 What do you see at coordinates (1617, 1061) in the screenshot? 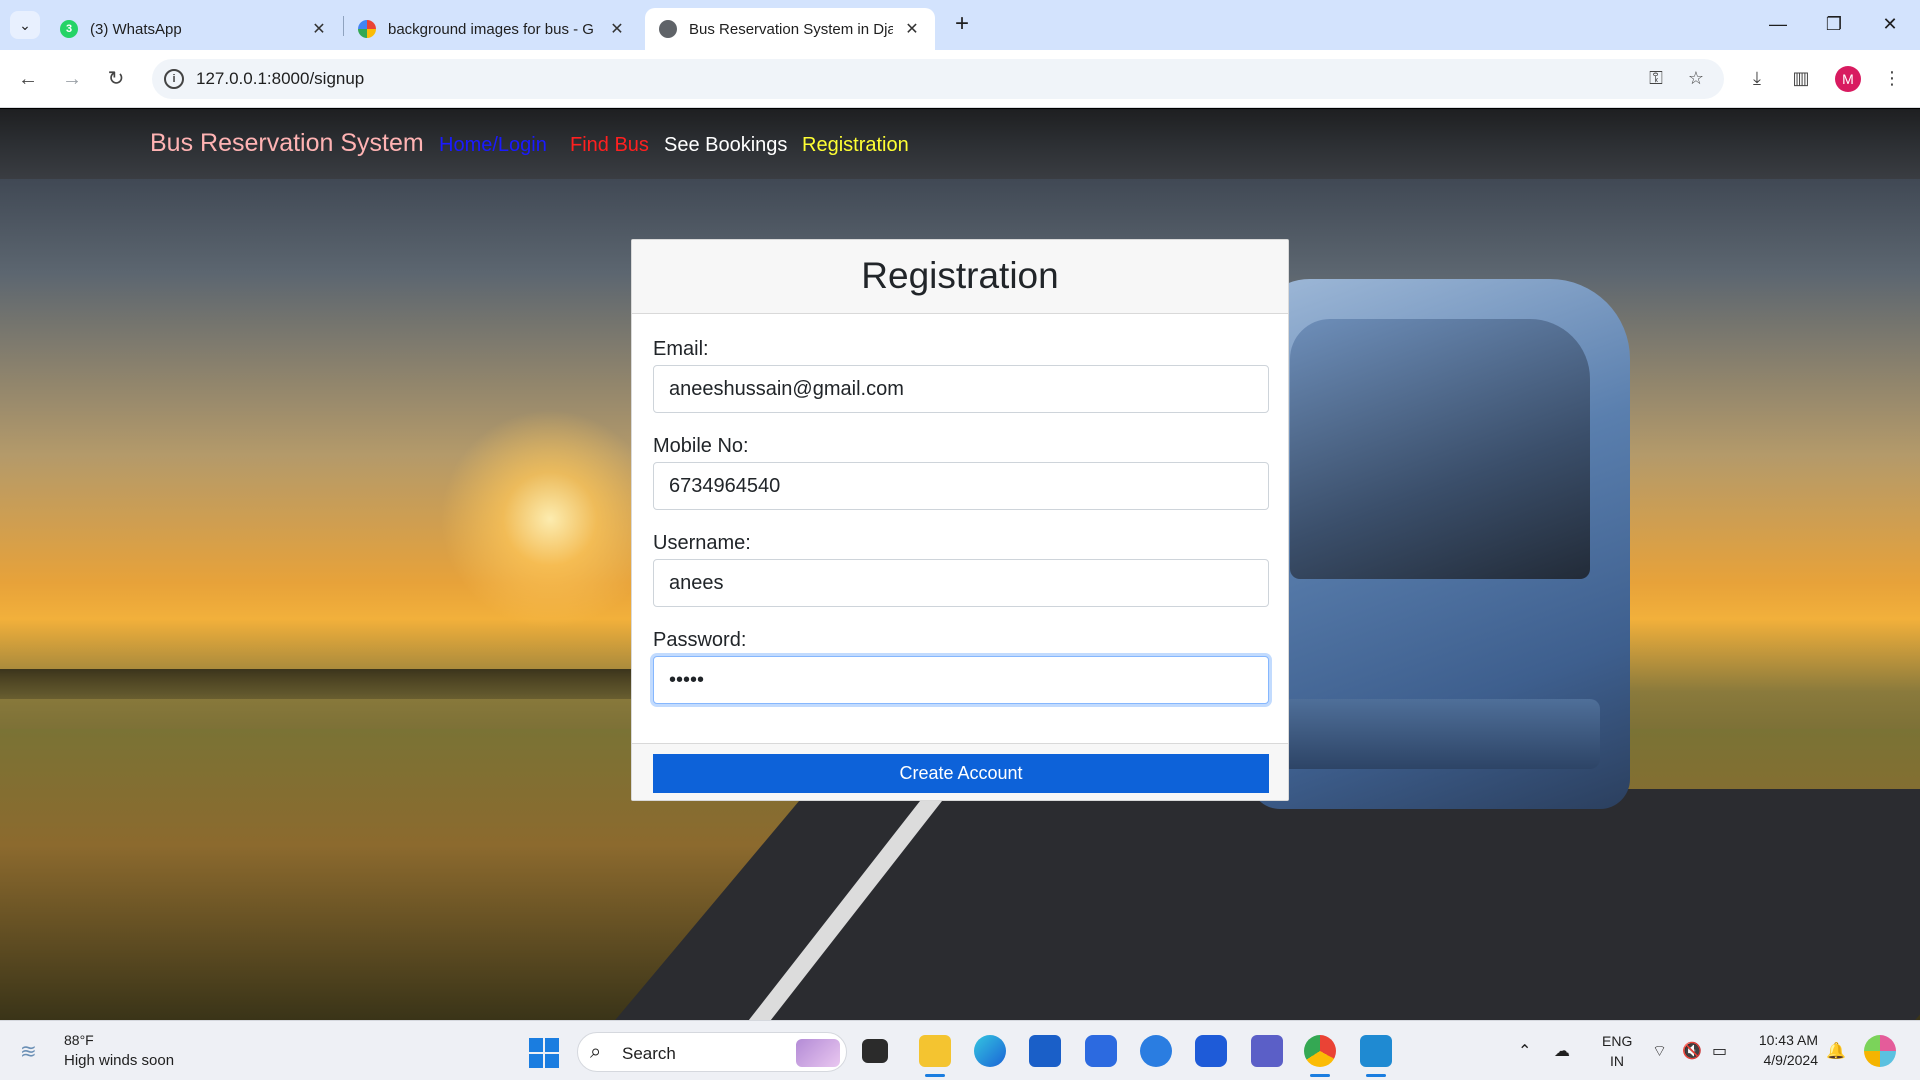
I see `language-region: IN` at bounding box center [1617, 1061].